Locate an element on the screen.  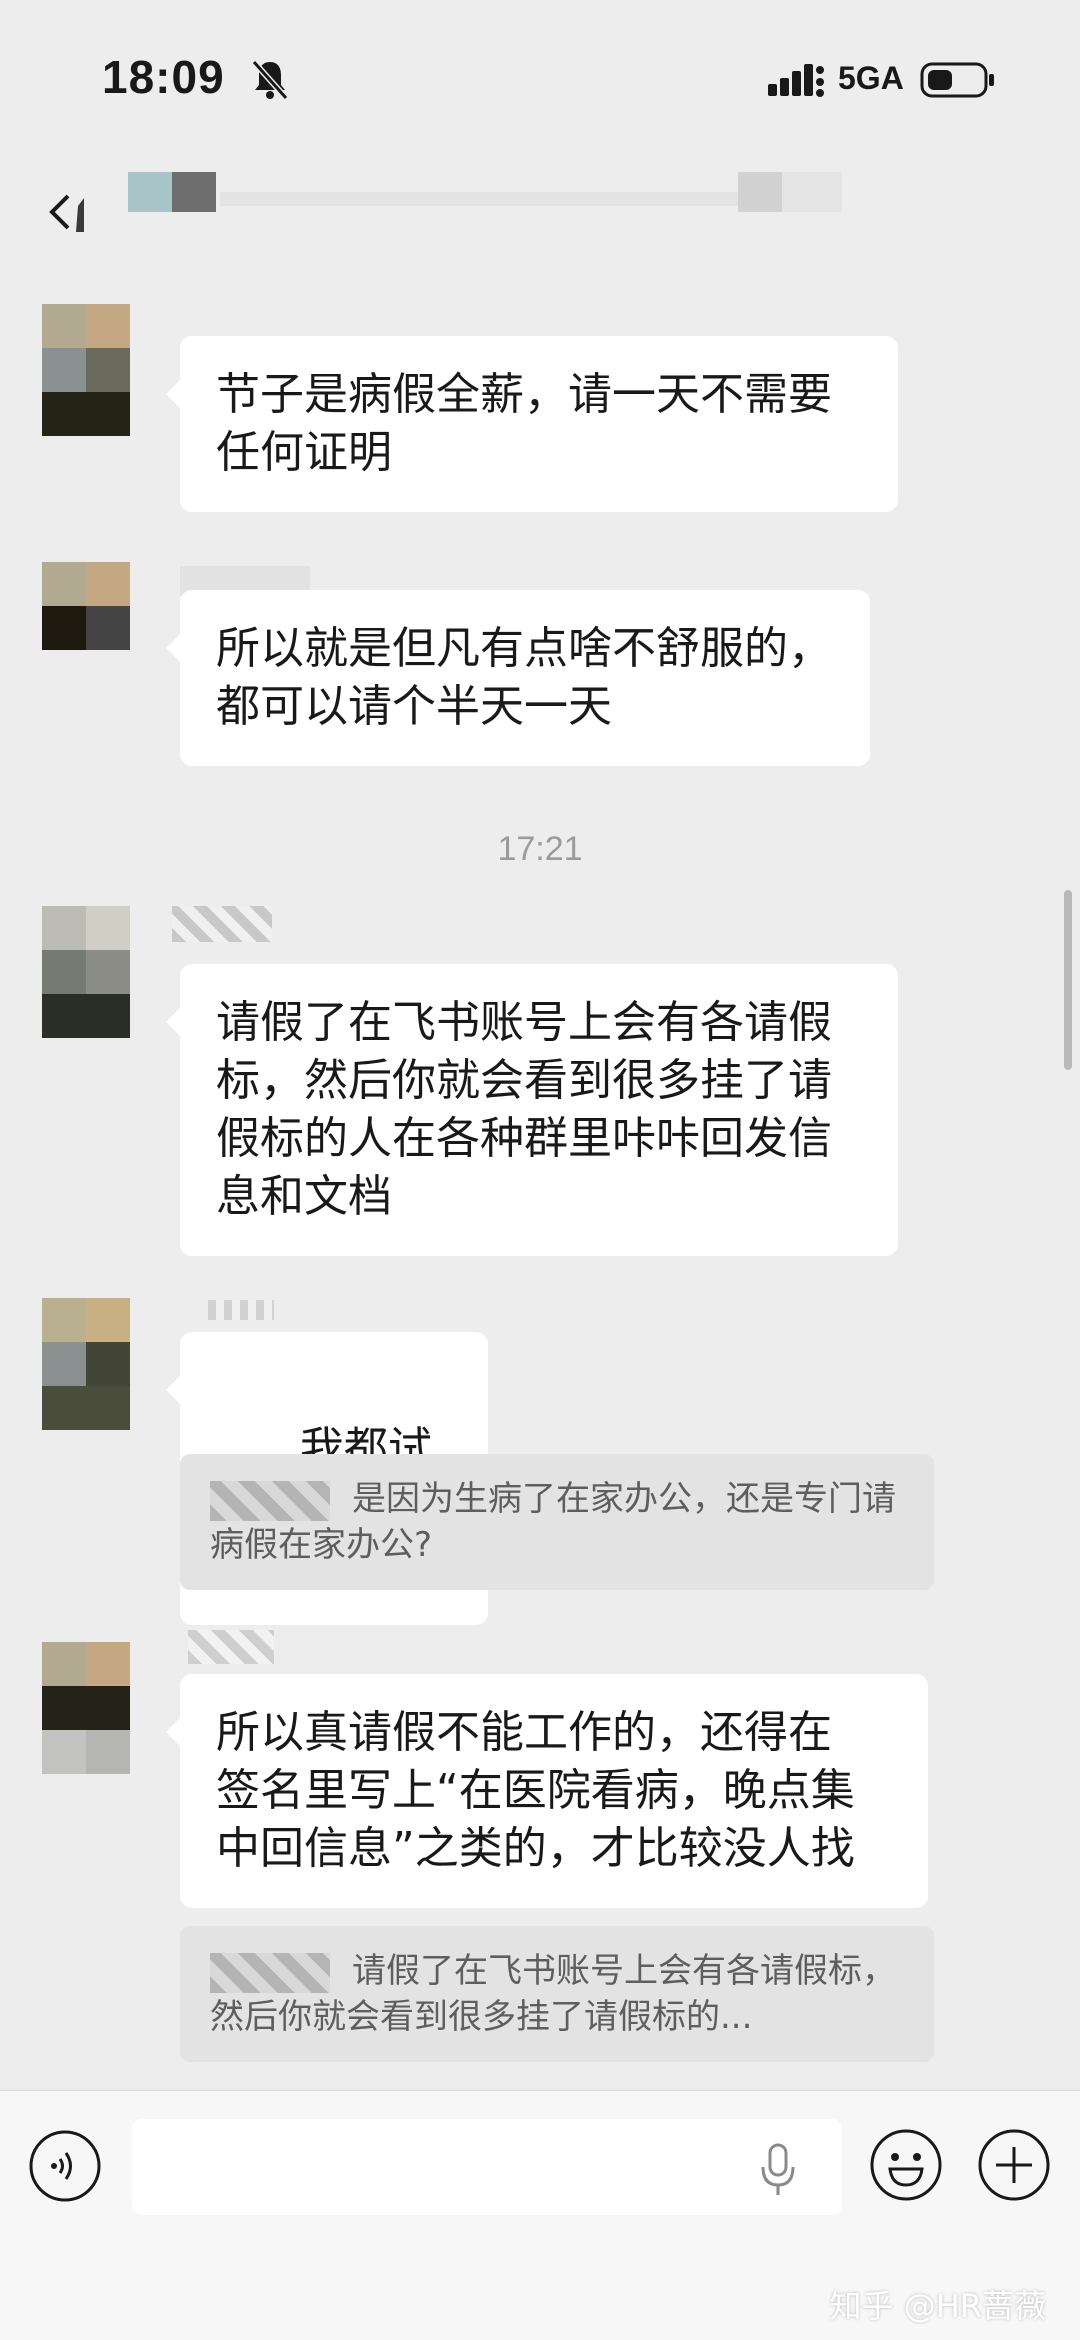
chat-title-redacted is located at coordinates (508, 207).